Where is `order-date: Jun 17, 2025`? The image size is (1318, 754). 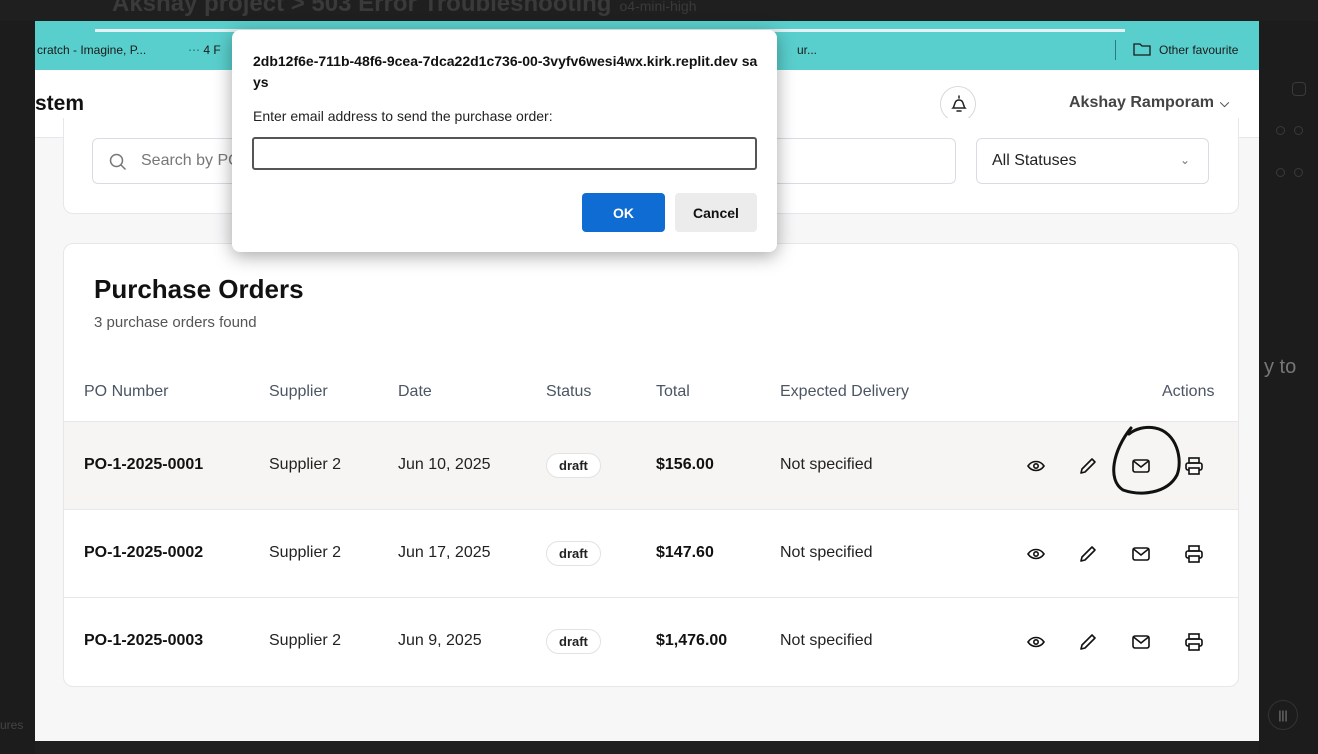 order-date: Jun 17, 2025 is located at coordinates (444, 552).